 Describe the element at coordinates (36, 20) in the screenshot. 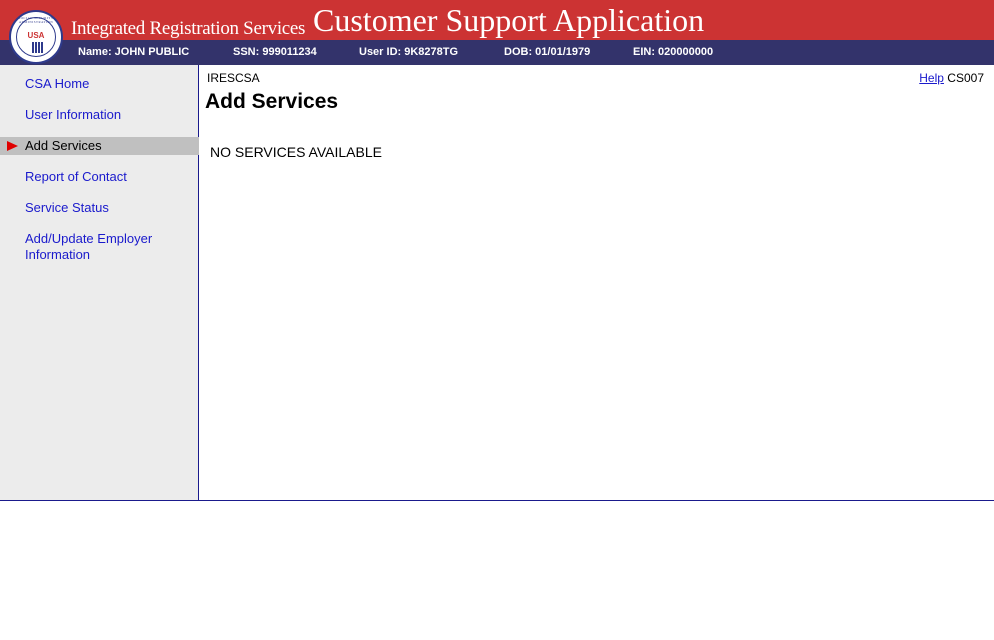

I see `seal-text: SOCIAL SECURITY ADMINISTRATION` at that location.